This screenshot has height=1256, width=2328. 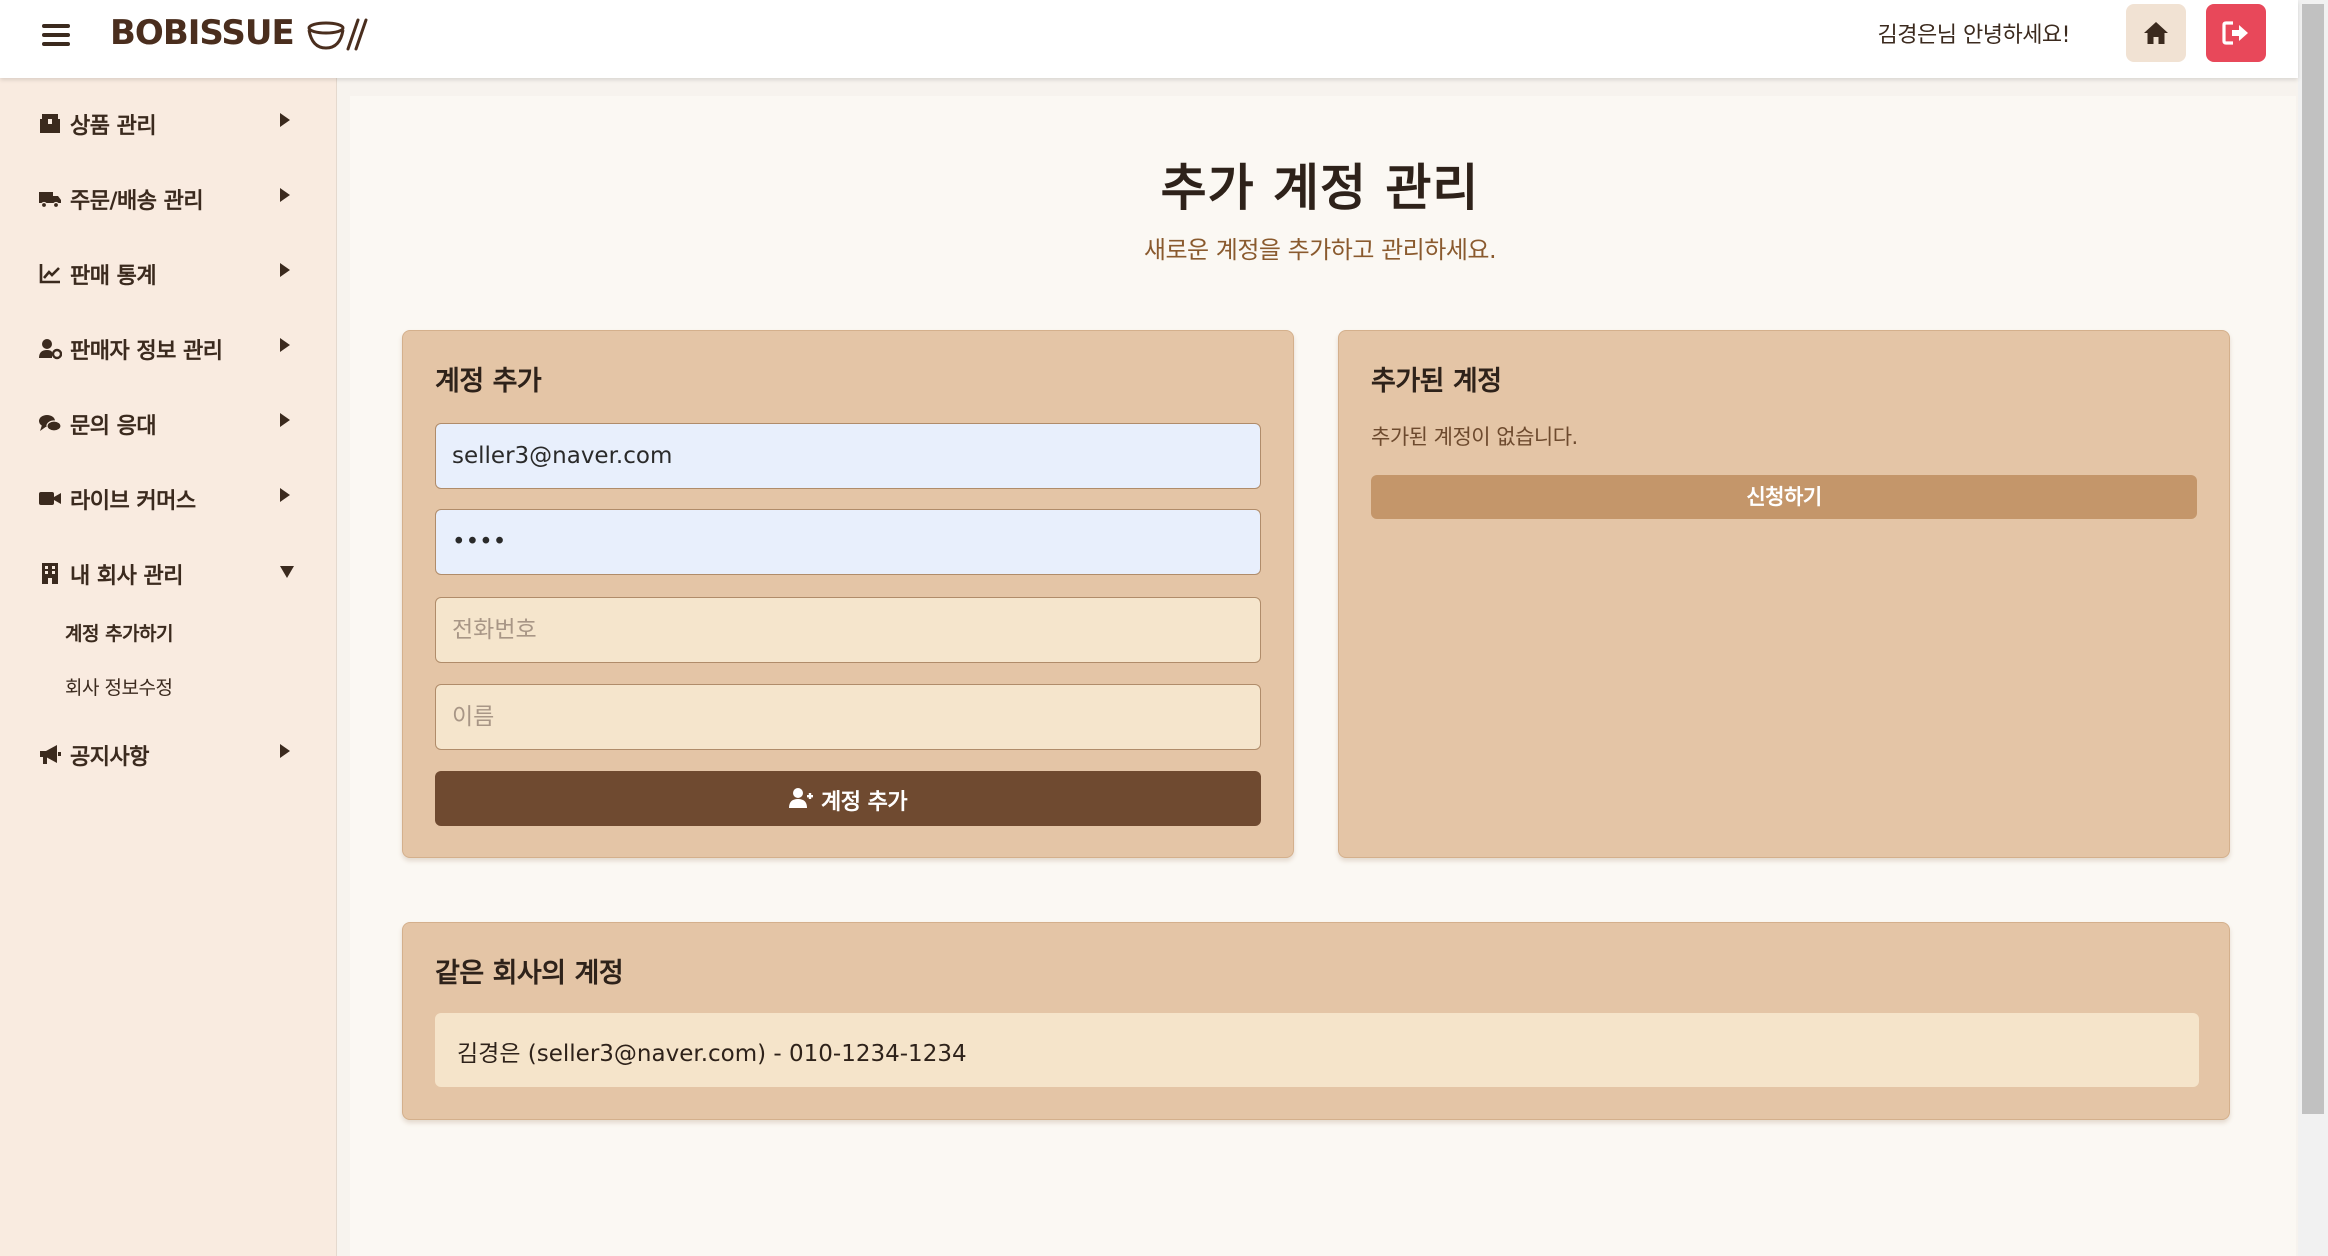 I want to click on sidebar-item-notices: 공지사항, so click(x=168, y=754).